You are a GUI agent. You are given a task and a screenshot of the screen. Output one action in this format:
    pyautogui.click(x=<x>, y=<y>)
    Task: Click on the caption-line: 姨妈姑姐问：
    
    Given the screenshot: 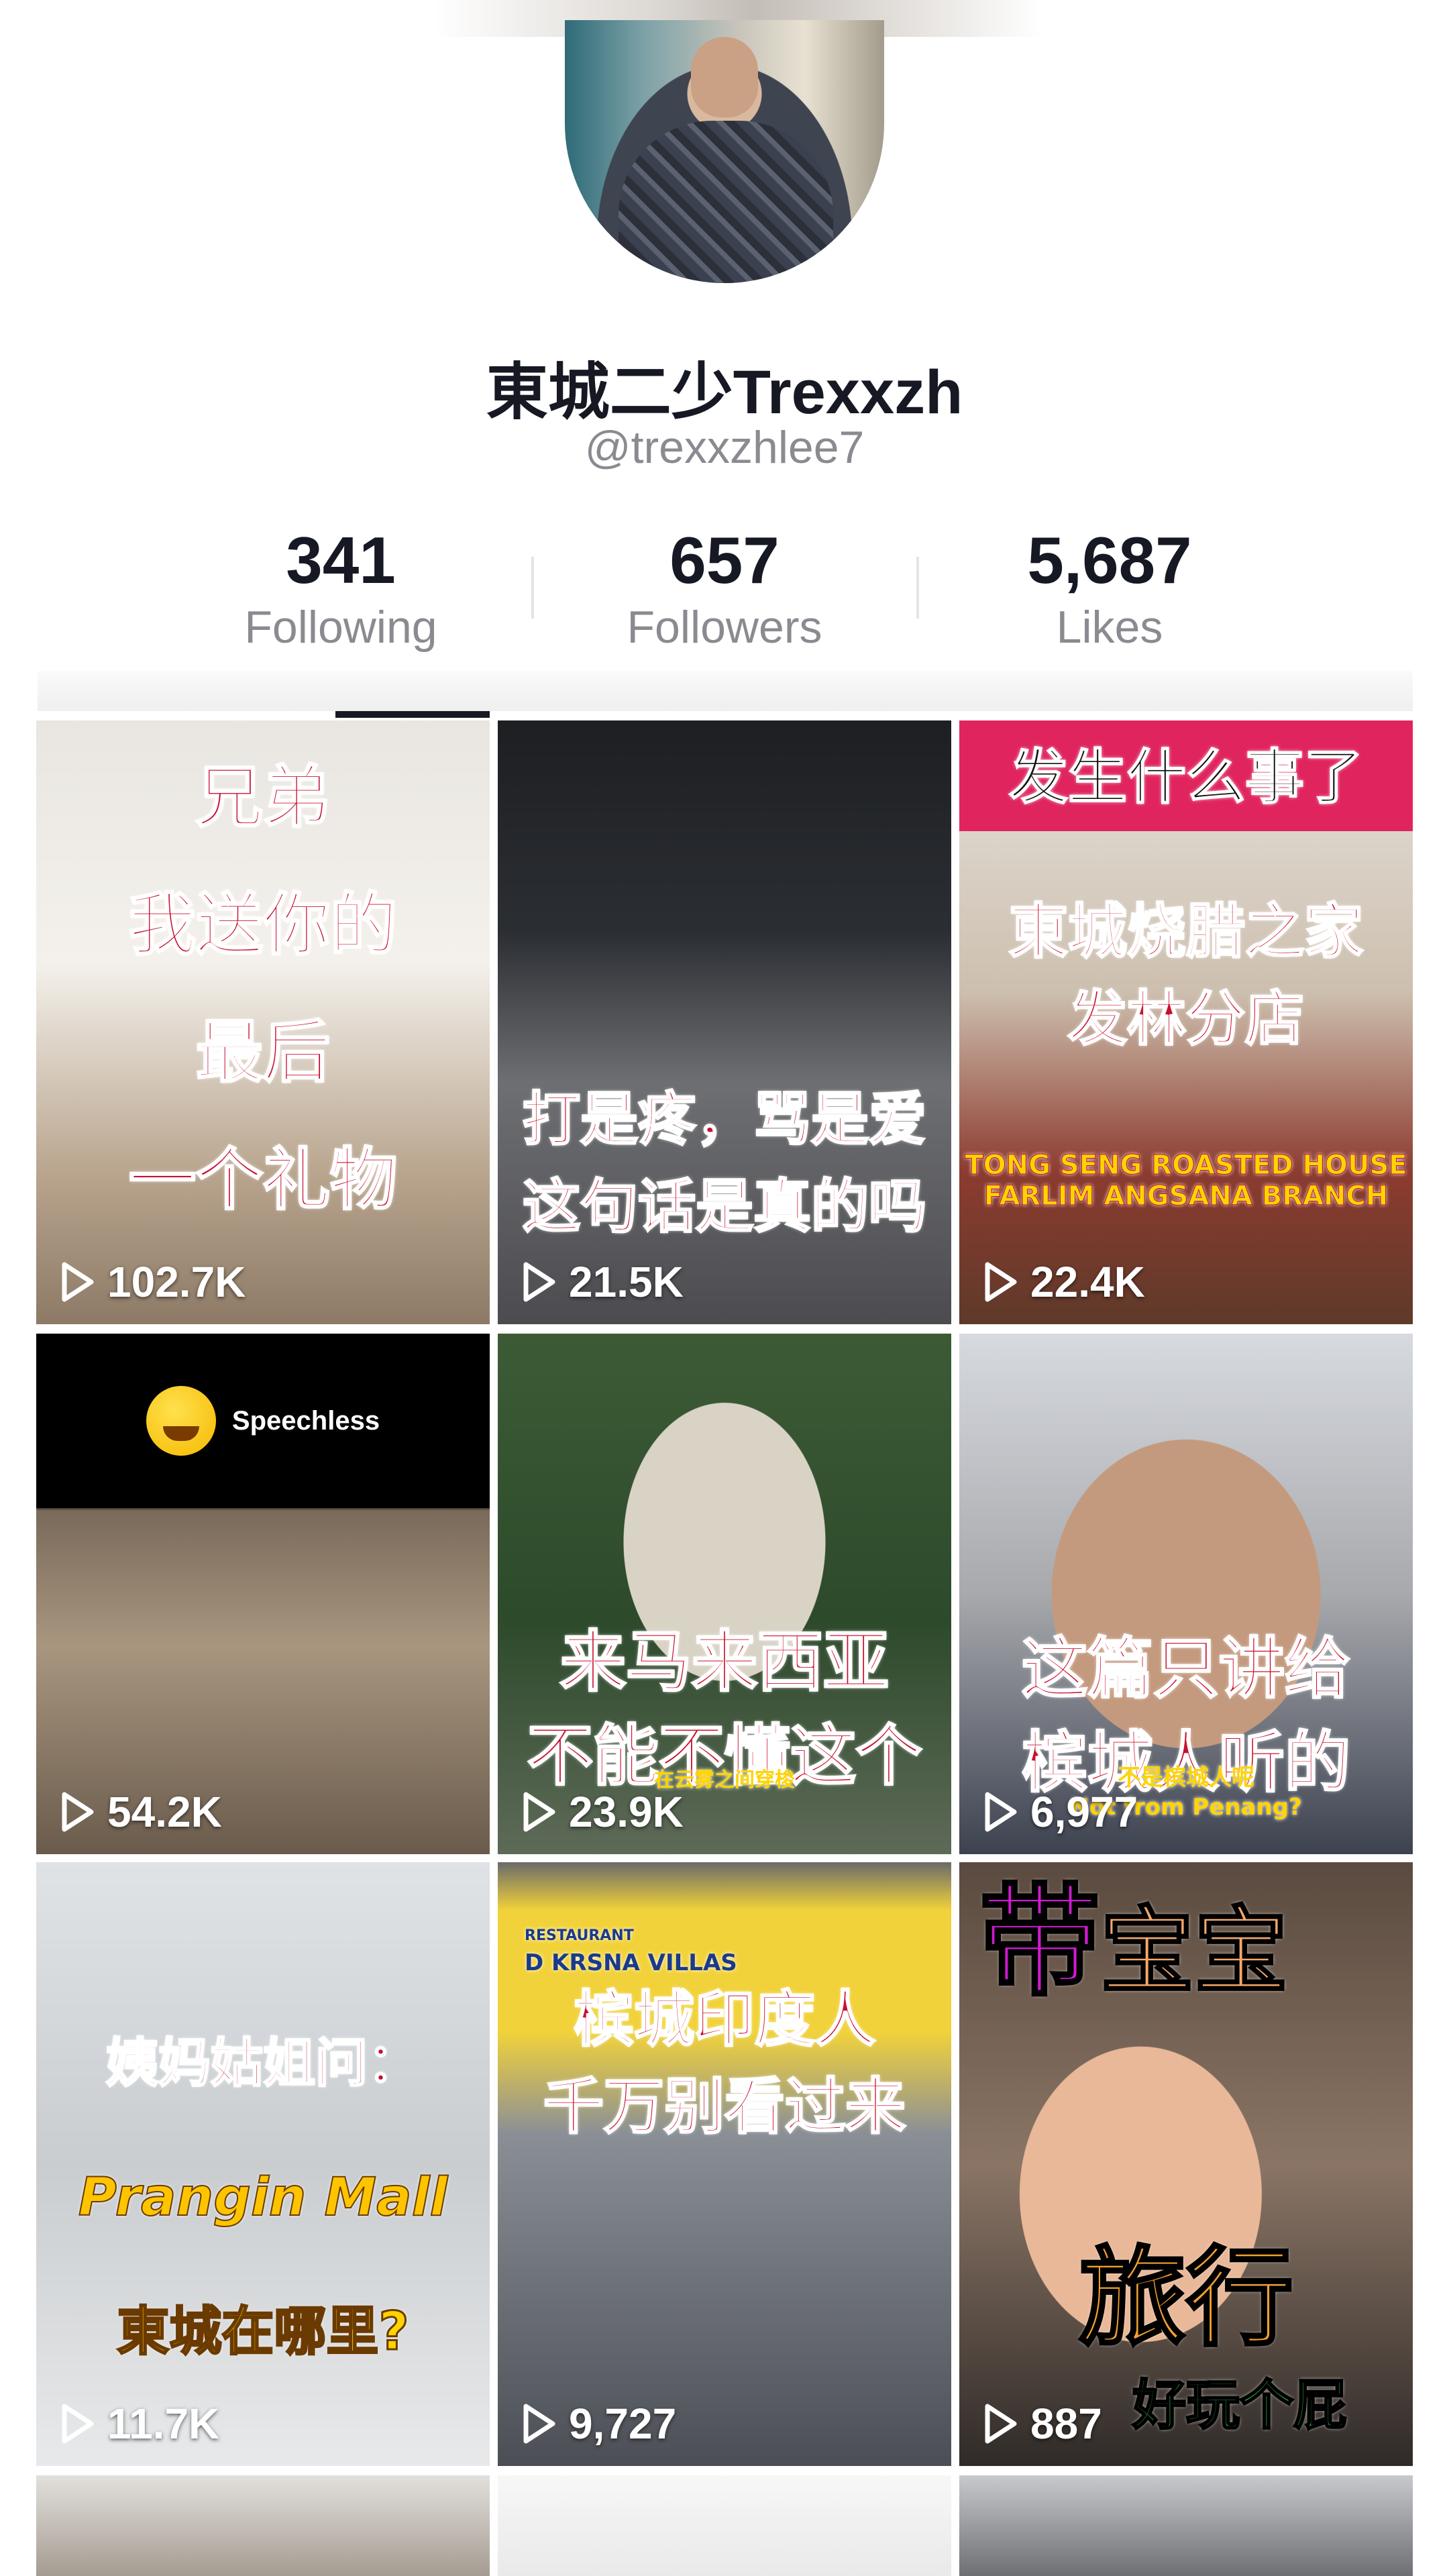 What is the action you would take?
    pyautogui.click(x=263, y=2064)
    